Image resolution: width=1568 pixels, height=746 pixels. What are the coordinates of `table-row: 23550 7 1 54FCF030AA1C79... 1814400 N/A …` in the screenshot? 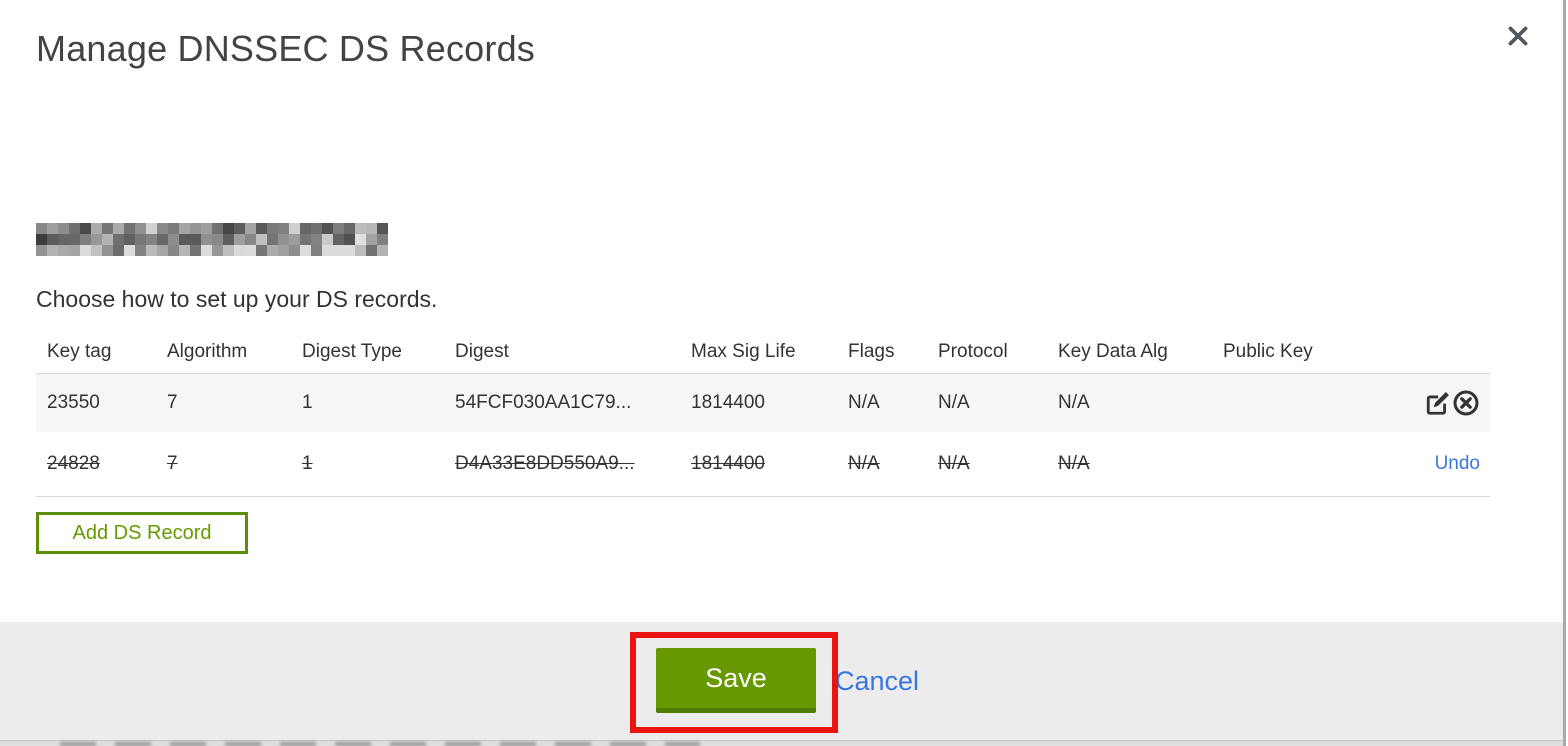 It's located at (763, 402).